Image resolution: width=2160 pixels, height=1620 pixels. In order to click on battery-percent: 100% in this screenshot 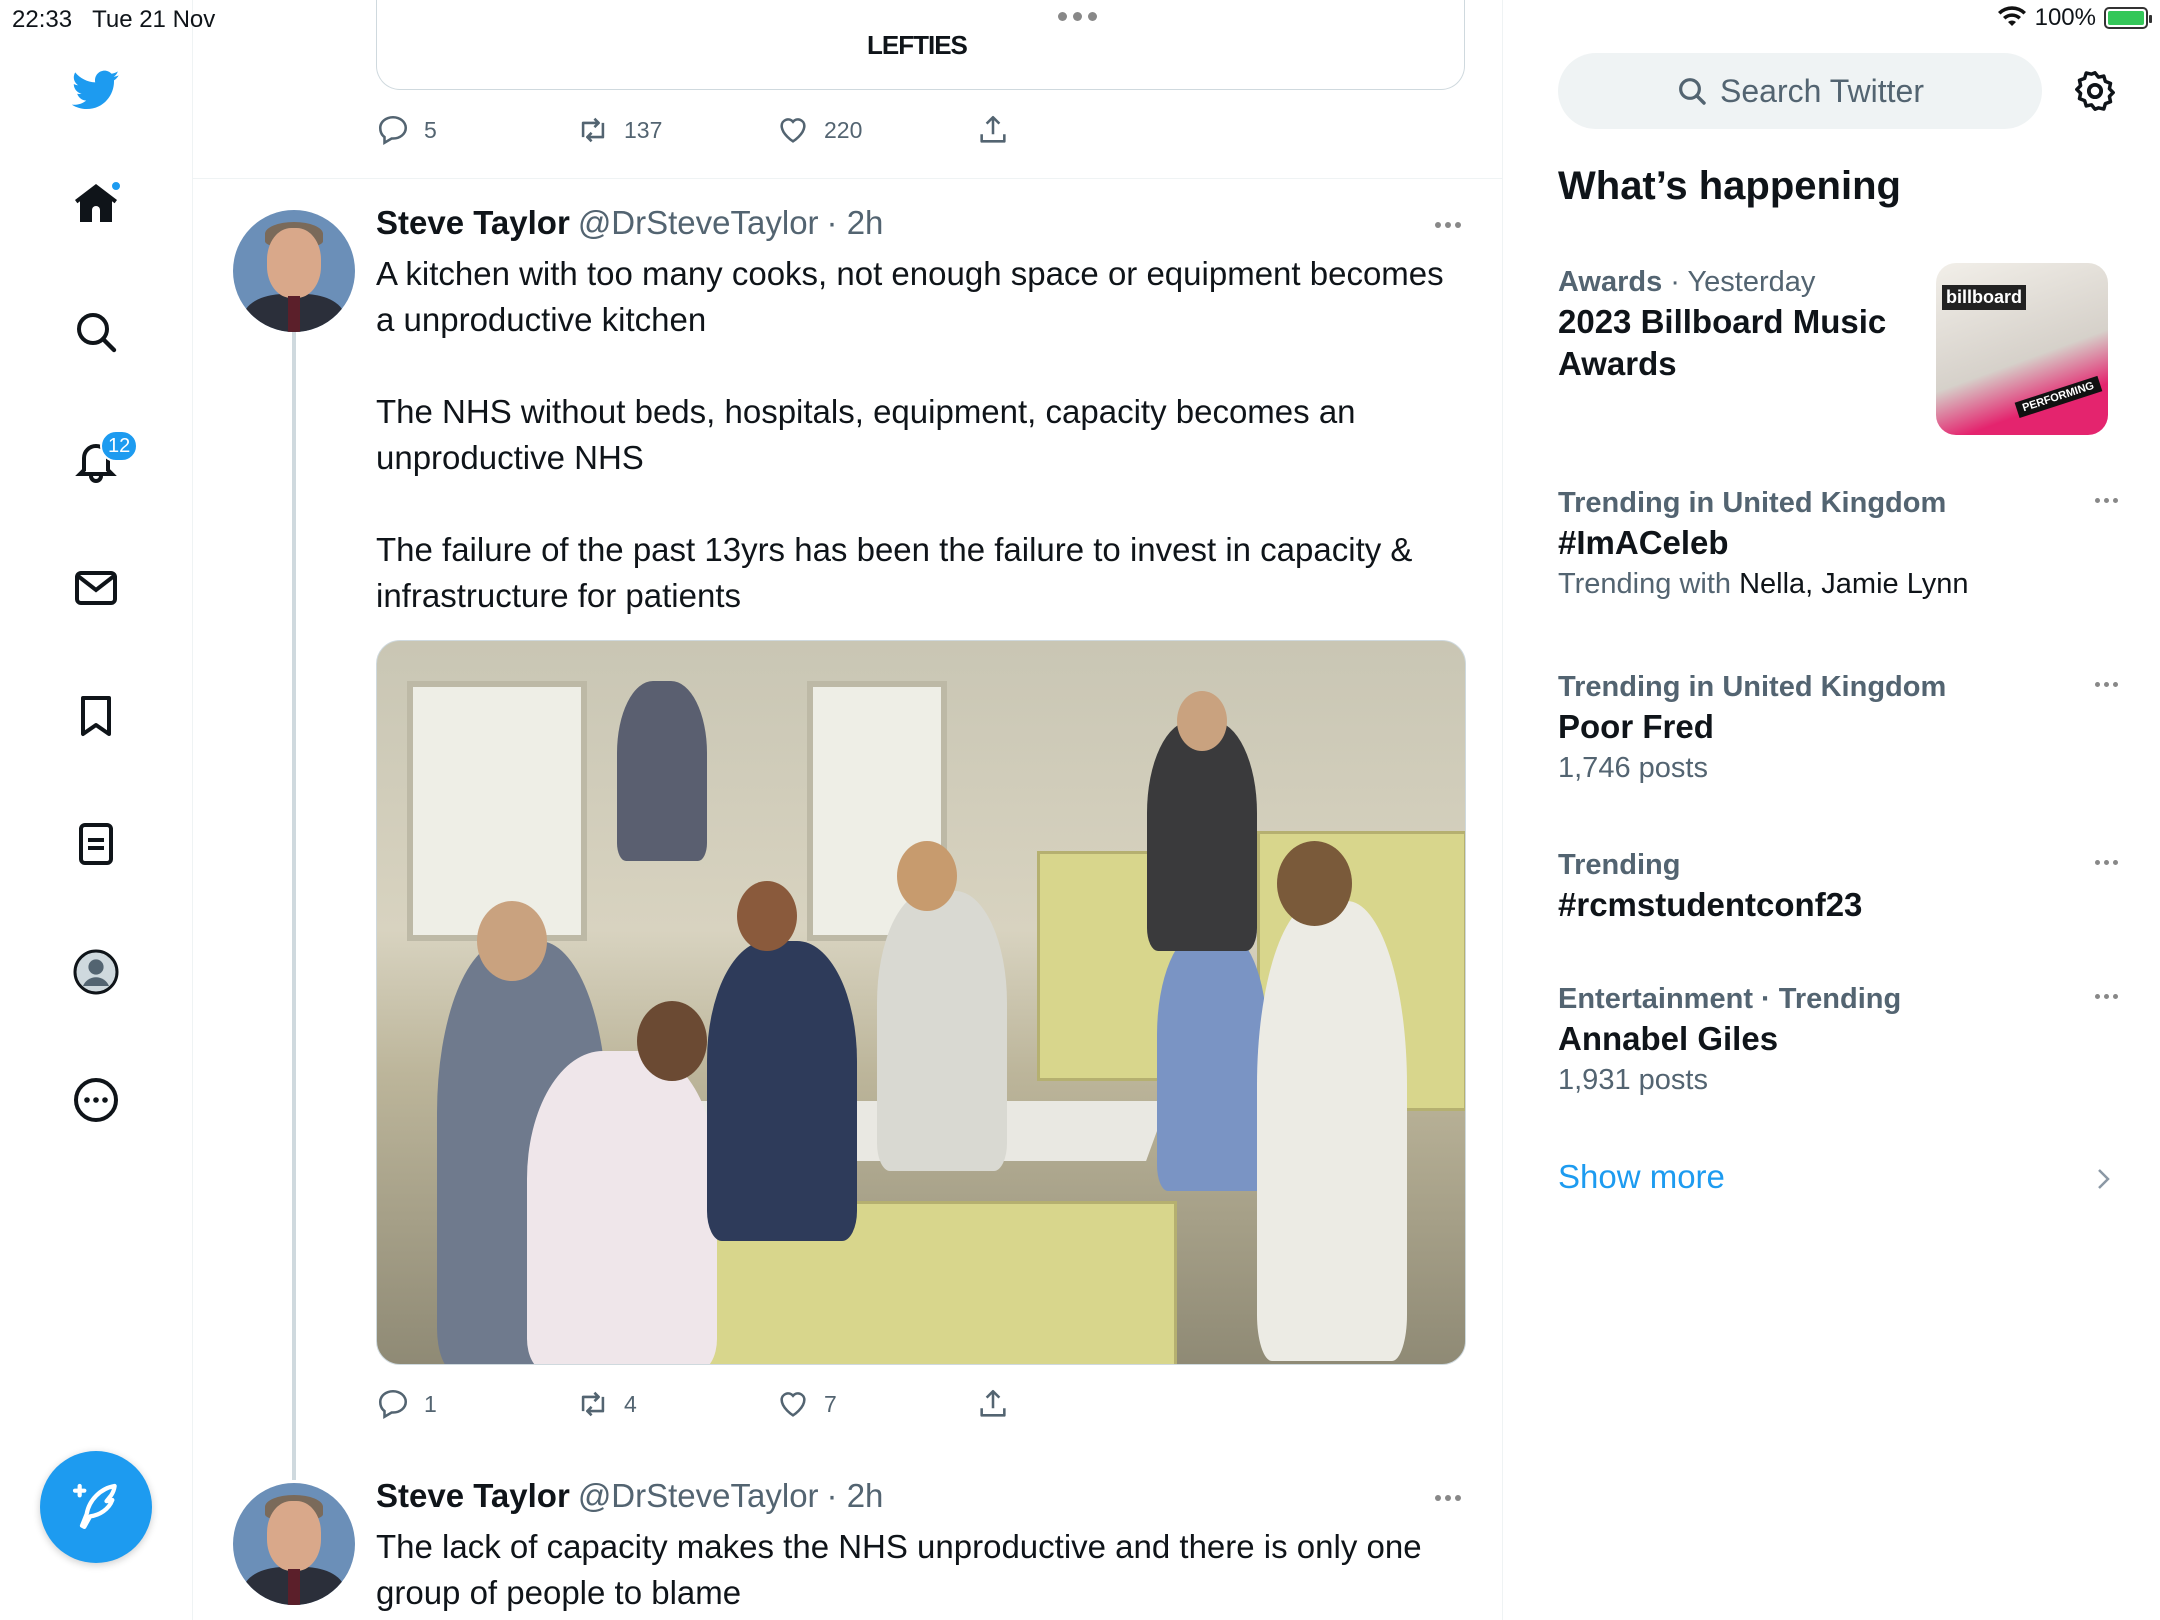, I will do `click(2065, 17)`.